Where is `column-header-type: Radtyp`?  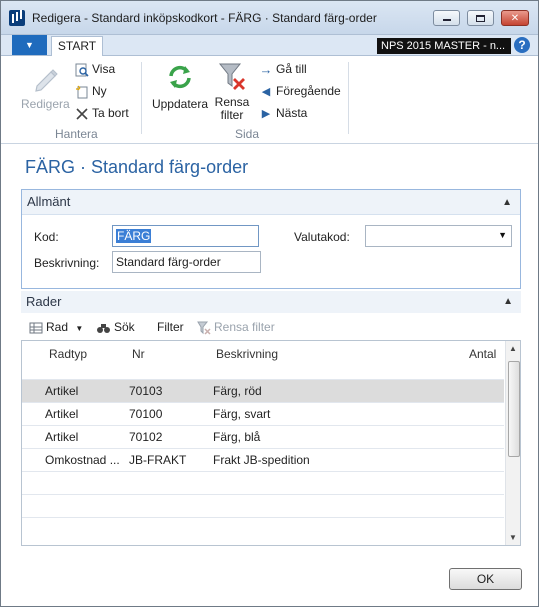
column-header-type: Radtyp is located at coordinates (68, 354).